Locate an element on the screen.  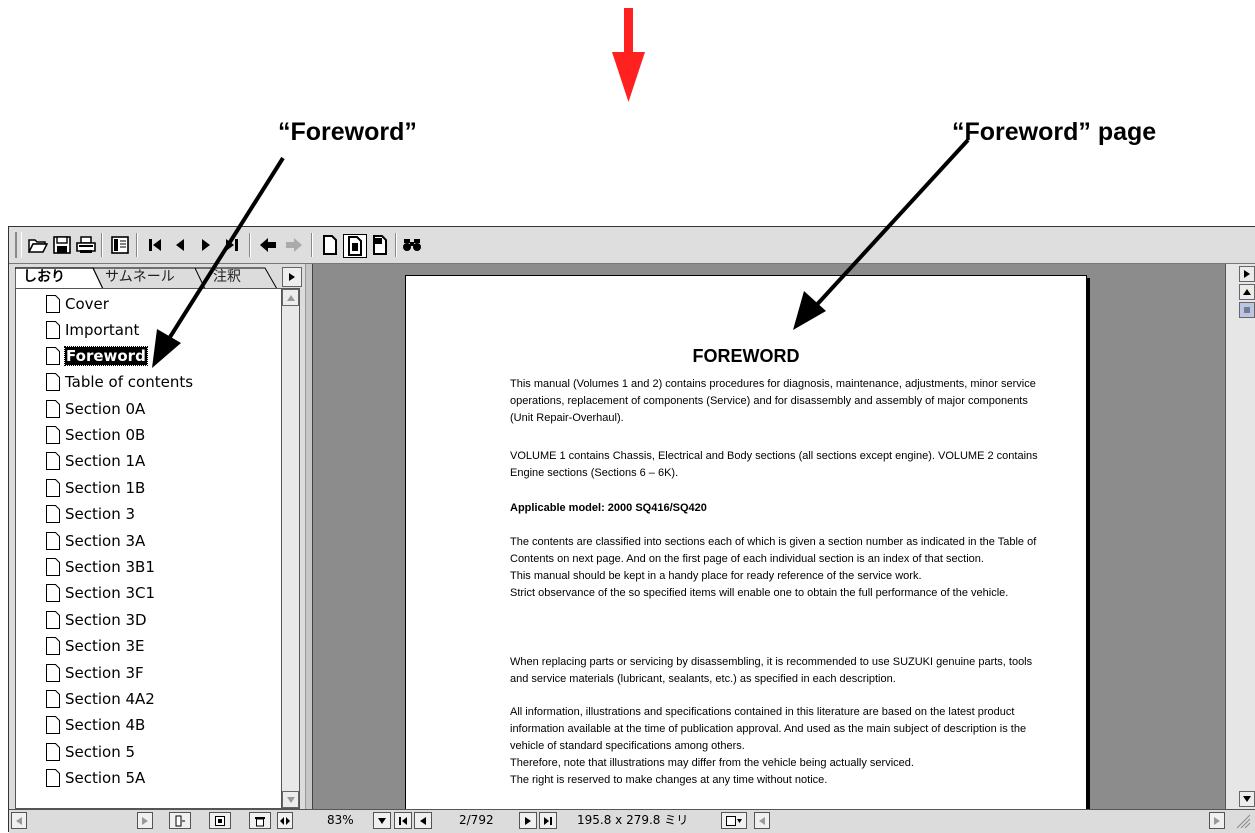
bookmark-item: Section 3E is located at coordinates (95, 646).